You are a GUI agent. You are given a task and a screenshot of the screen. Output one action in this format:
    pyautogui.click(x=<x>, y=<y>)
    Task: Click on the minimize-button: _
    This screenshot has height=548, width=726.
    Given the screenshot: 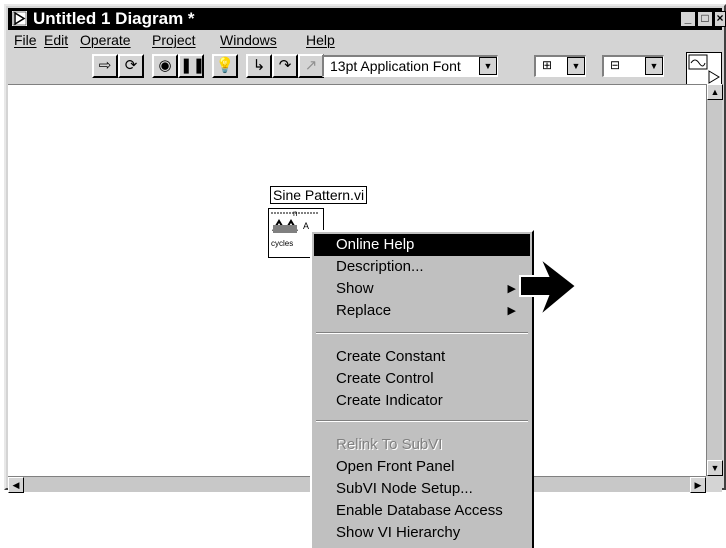 What is the action you would take?
    pyautogui.click(x=688, y=19)
    